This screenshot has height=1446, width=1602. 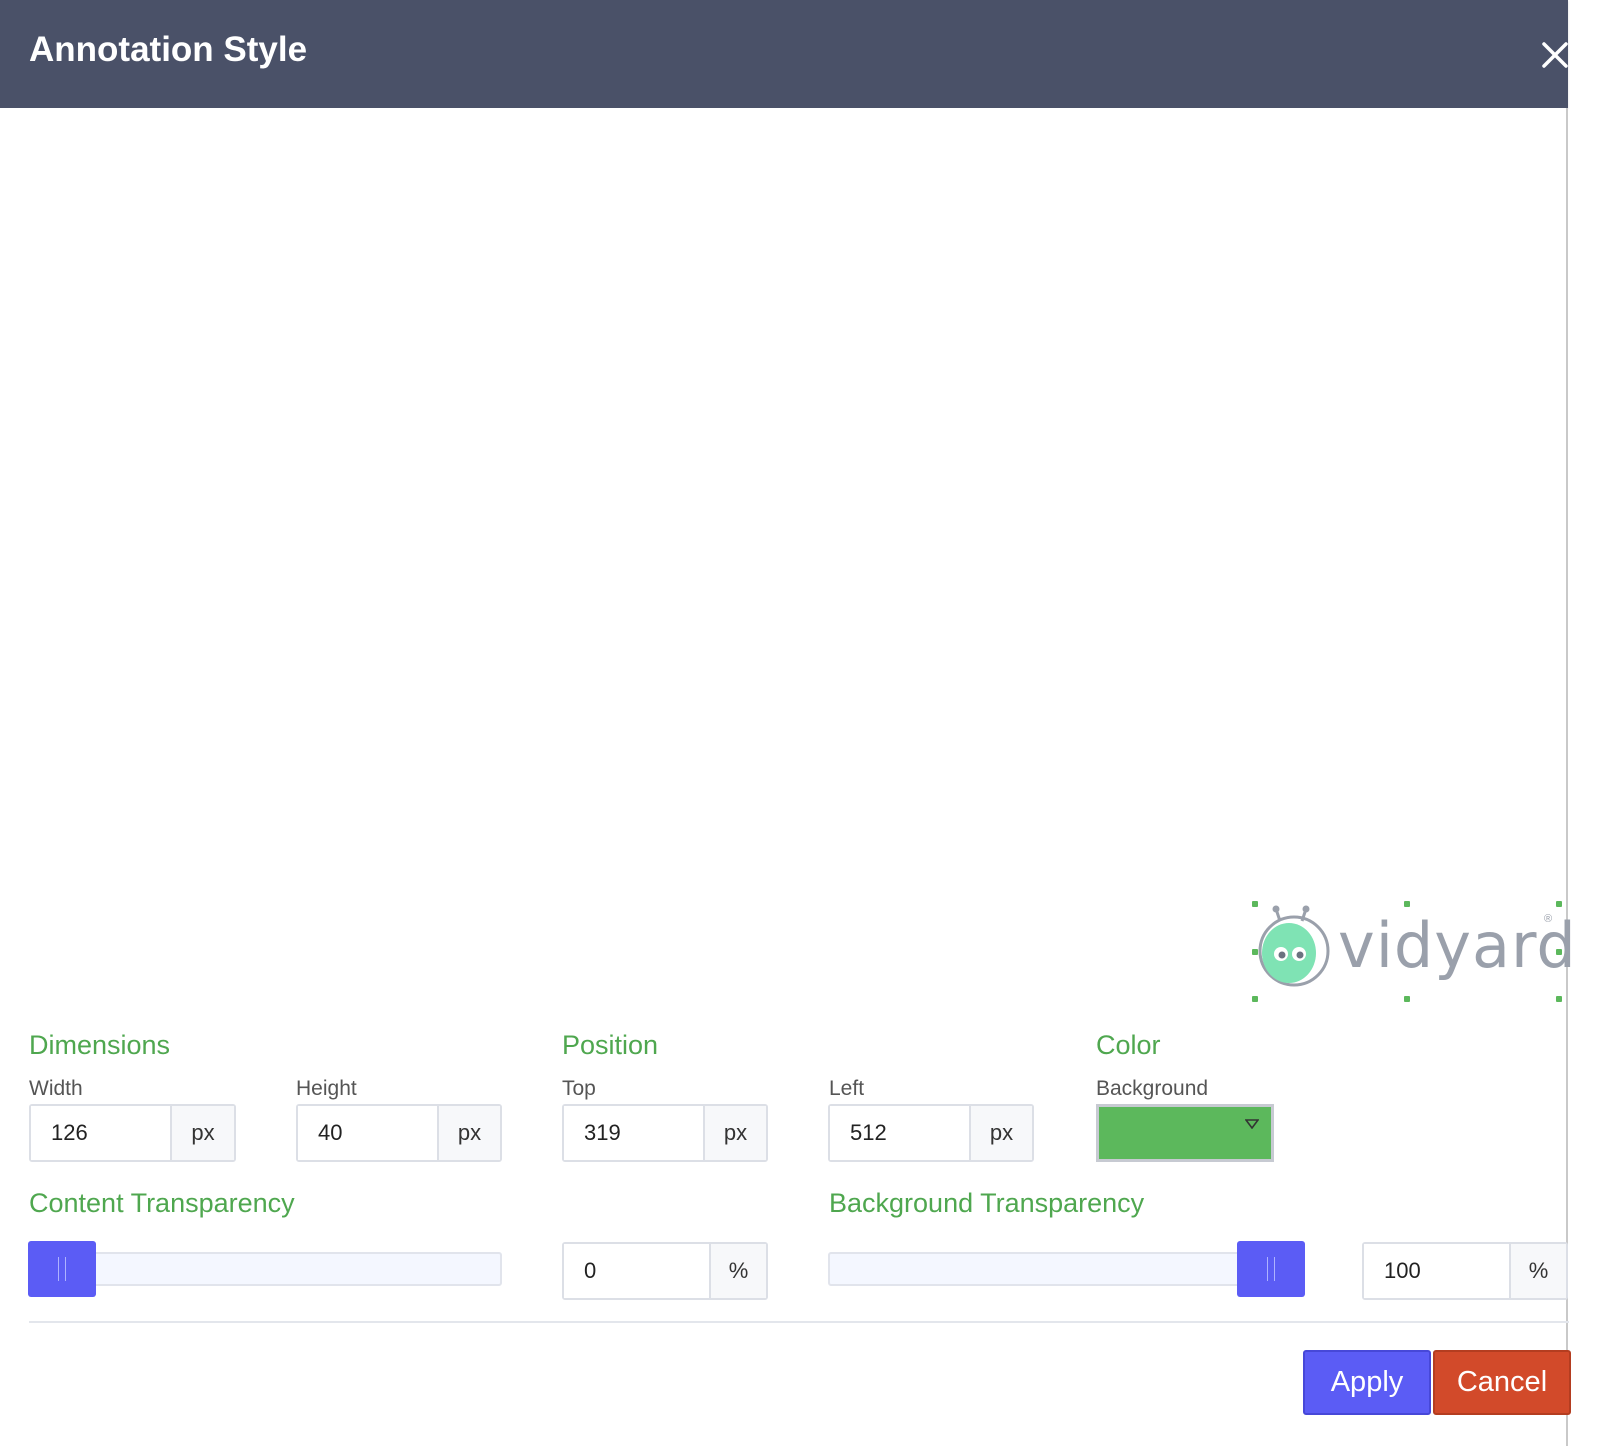 What do you see at coordinates (636, 1271) in the screenshot?
I see `content-transparency-input` at bounding box center [636, 1271].